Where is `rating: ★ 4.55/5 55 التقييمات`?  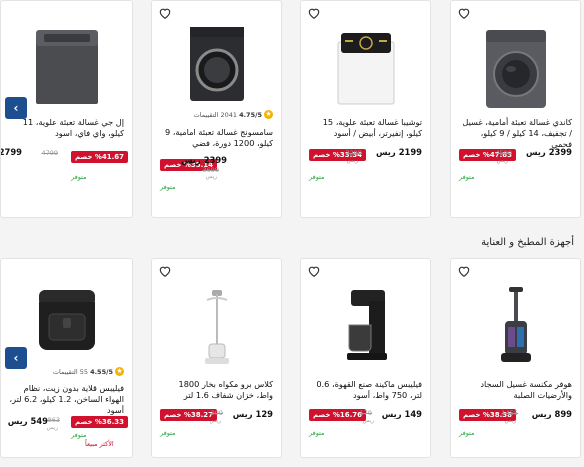
rating: ★ 4.55/5 55 التقييمات is located at coordinates (88, 371).